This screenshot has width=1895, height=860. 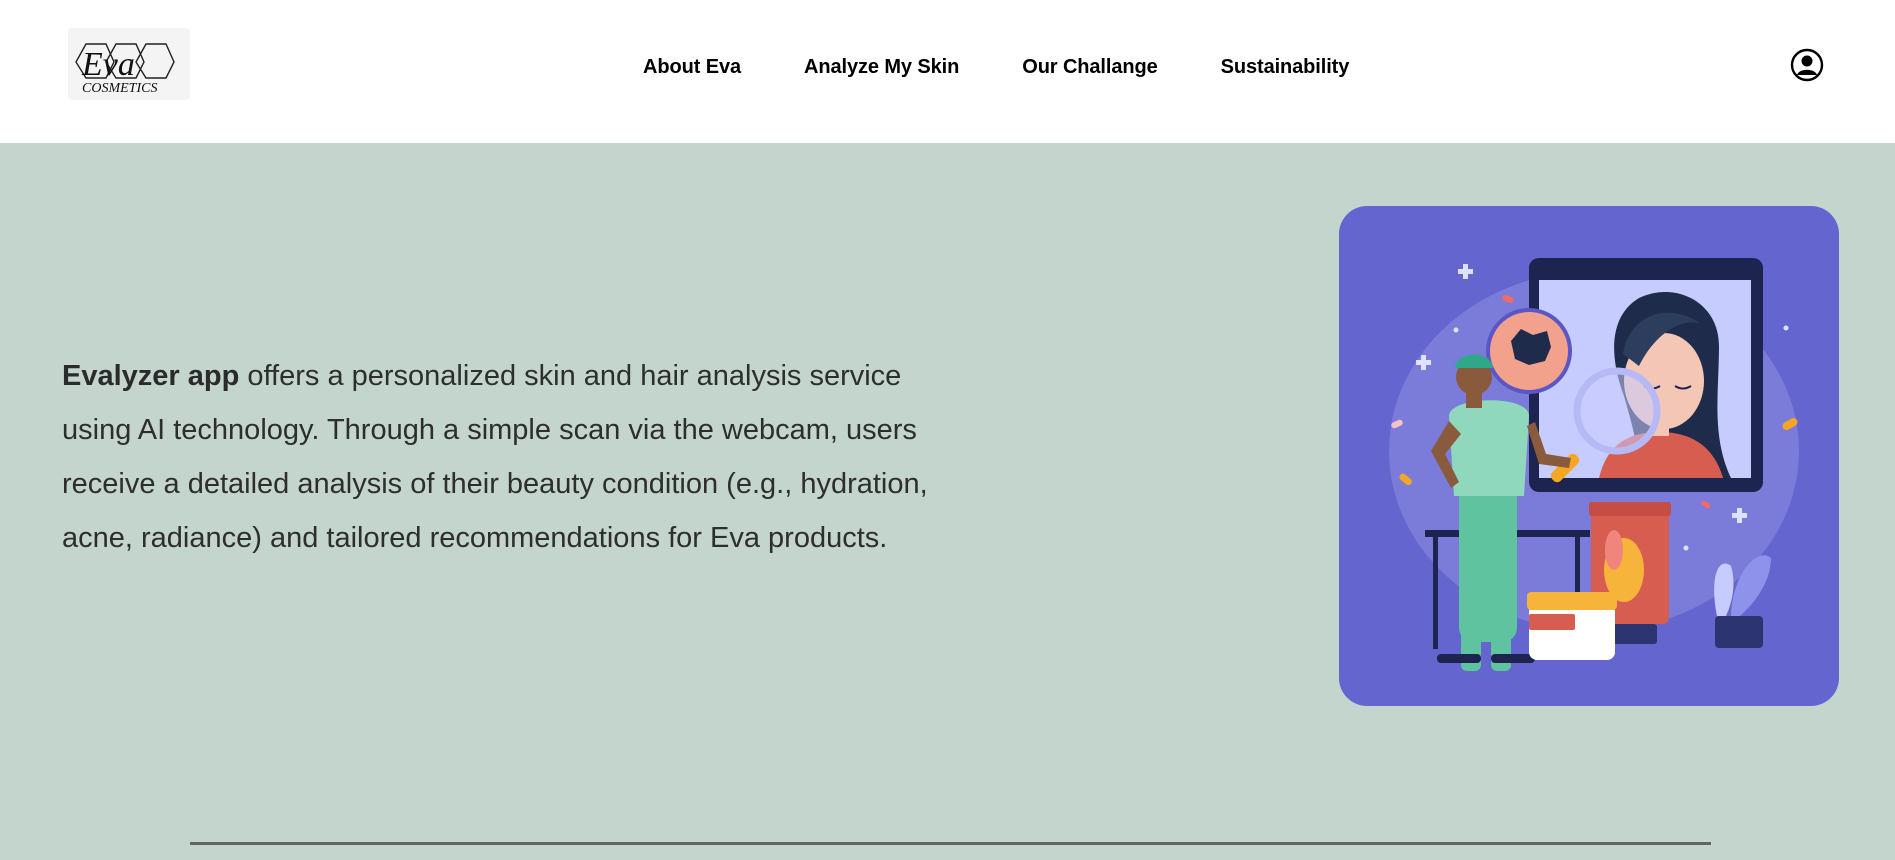 What do you see at coordinates (151, 376) in the screenshot?
I see `app-name: Evalyzer app` at bounding box center [151, 376].